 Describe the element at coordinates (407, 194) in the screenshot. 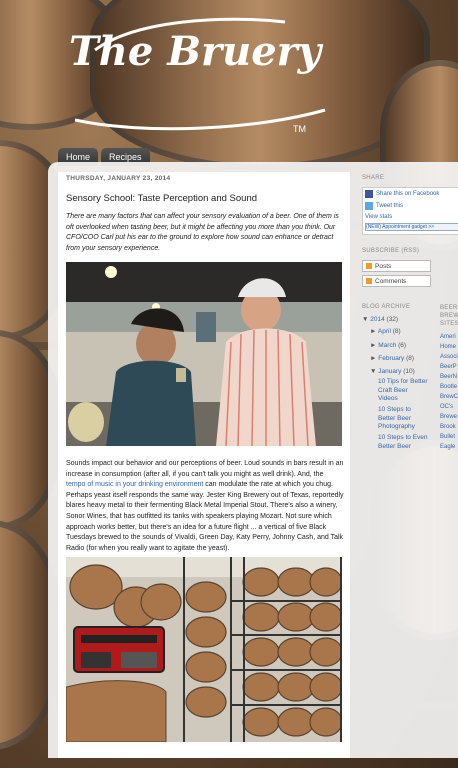

I see `share-facebook-link: Share this on Facebook` at that location.